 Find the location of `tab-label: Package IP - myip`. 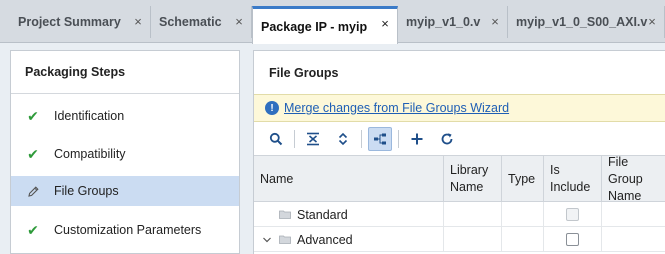

tab-label: Package IP - myip is located at coordinates (314, 26).